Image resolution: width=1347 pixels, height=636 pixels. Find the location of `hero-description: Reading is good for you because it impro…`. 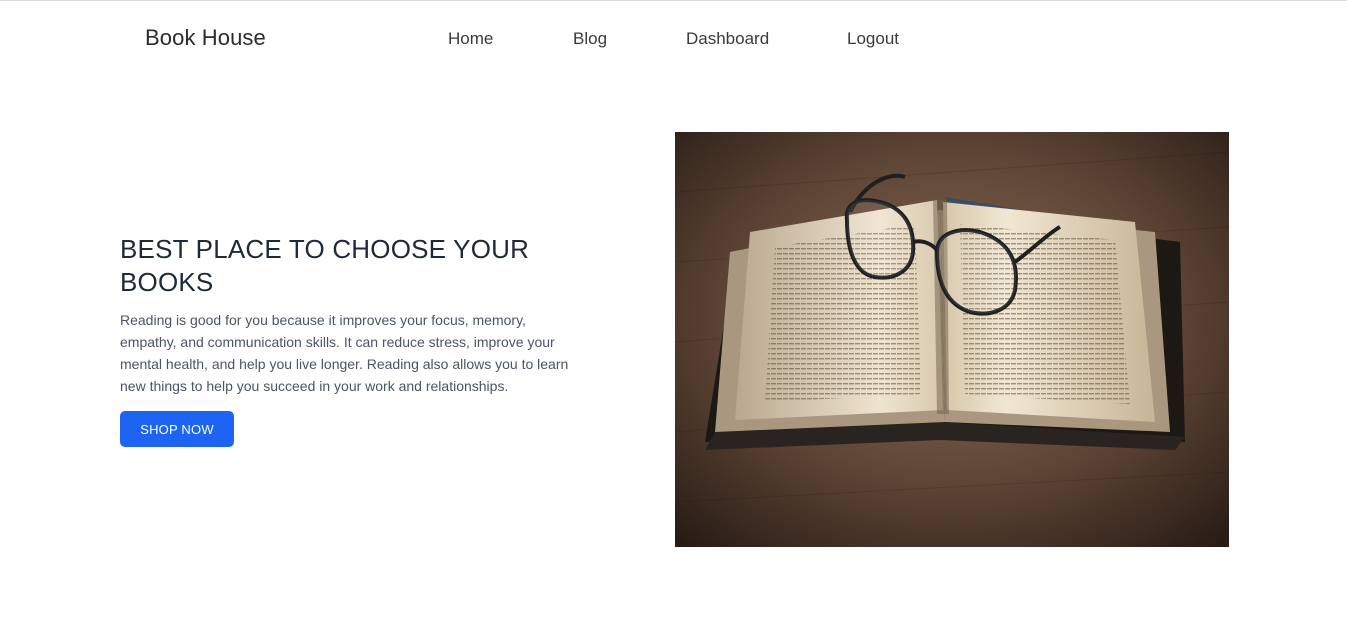

hero-description: Reading is good for you because it impro… is located at coordinates (344, 353).